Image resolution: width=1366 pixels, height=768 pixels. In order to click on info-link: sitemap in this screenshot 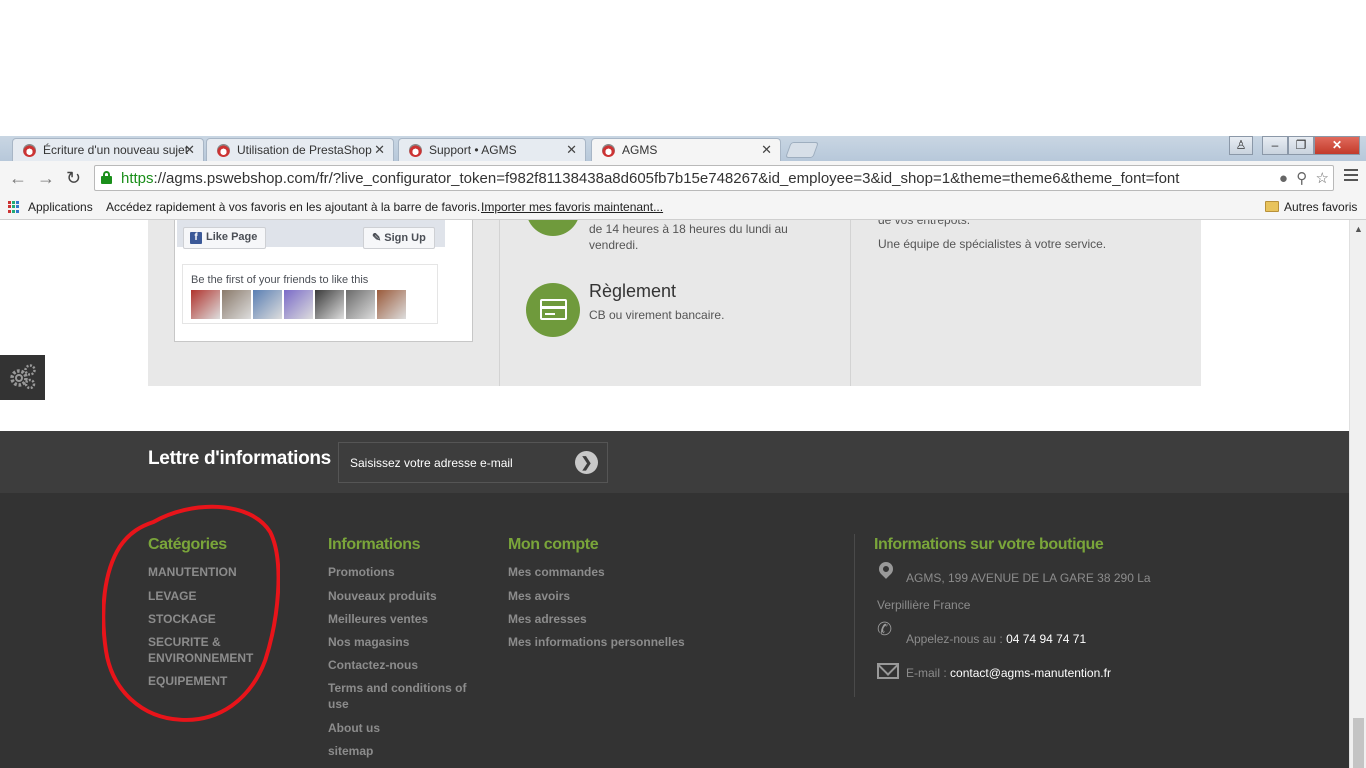, I will do `click(350, 751)`.